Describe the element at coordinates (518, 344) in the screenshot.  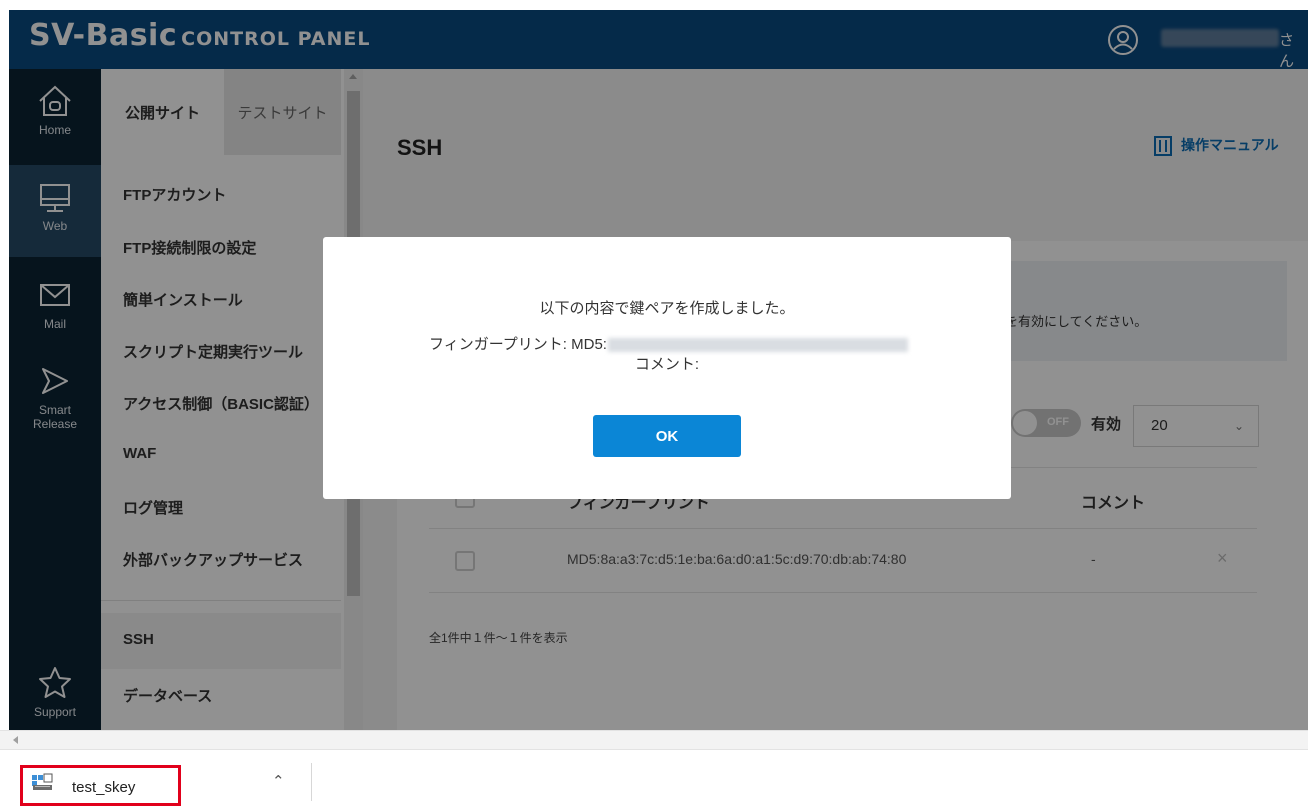
I see `dialog-fingerprint-label: フィンガープリント: MD5:` at that location.